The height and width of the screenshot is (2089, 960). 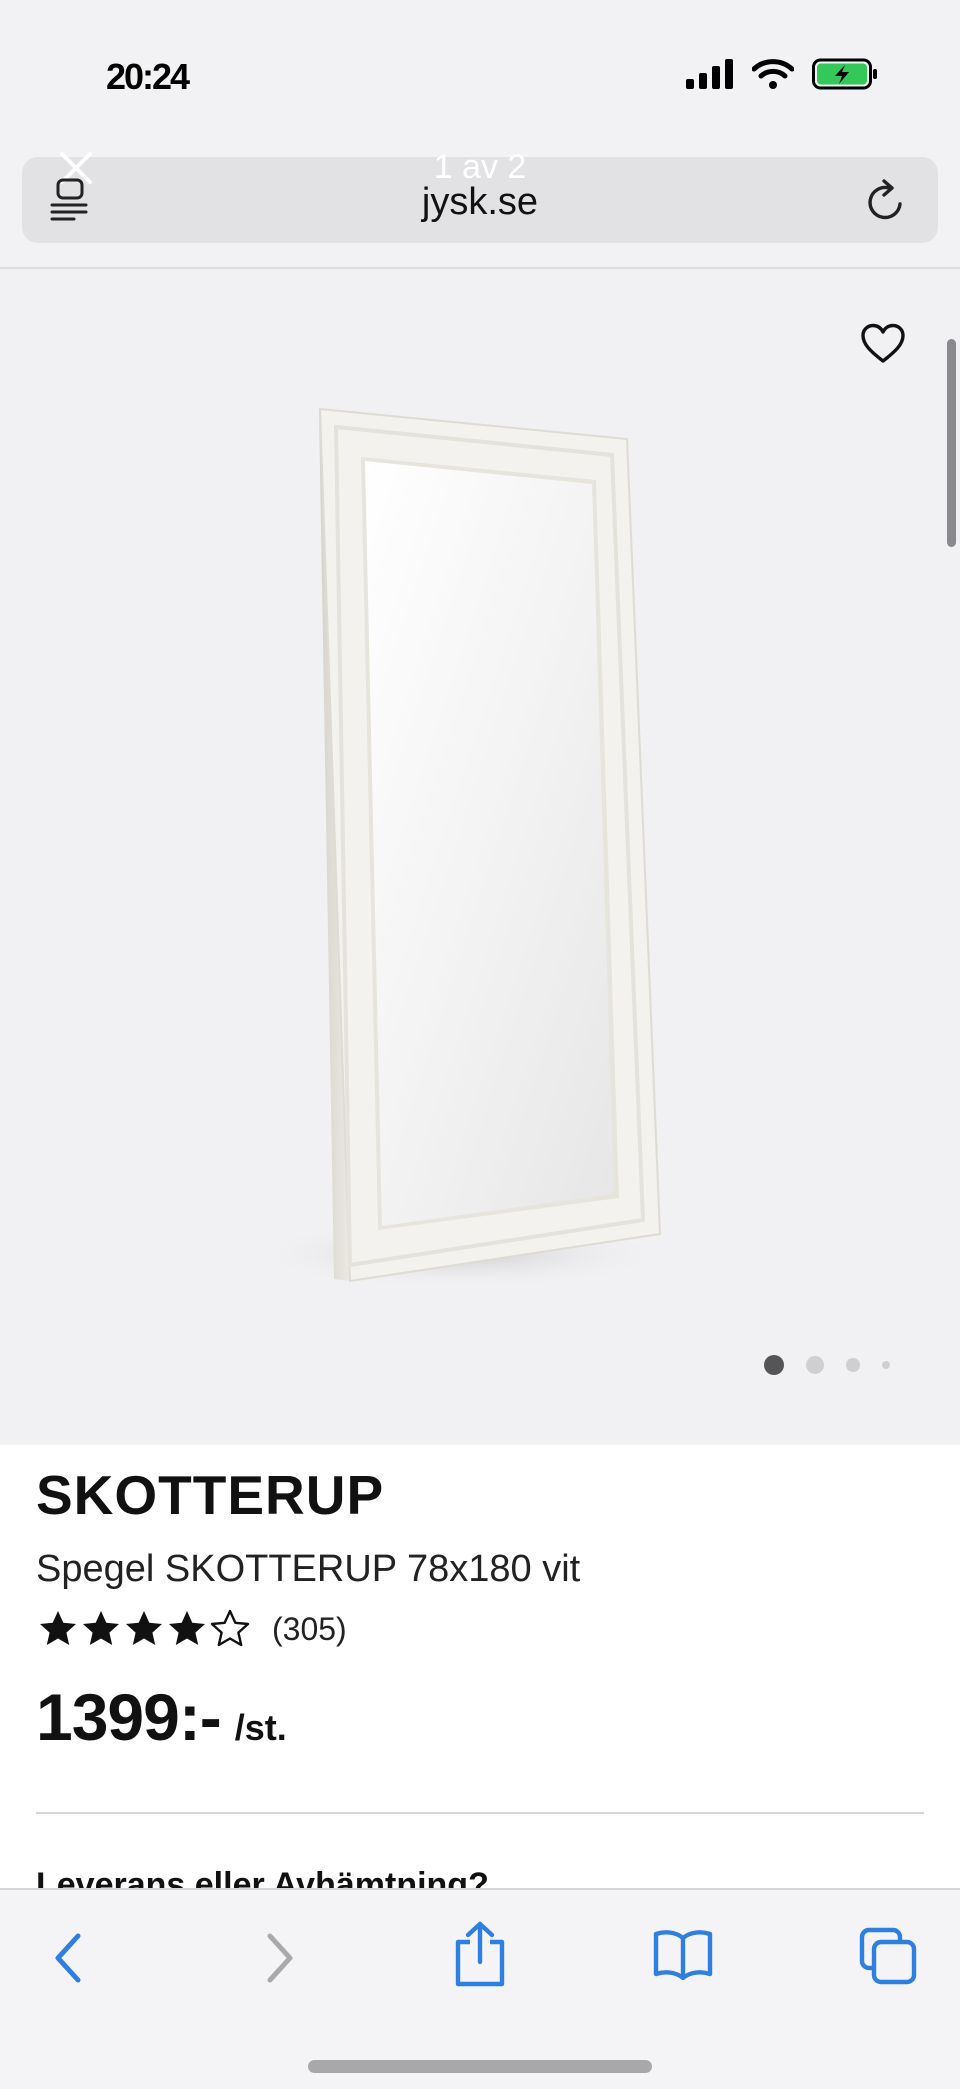 I want to click on status-icons, so click(x=782, y=74).